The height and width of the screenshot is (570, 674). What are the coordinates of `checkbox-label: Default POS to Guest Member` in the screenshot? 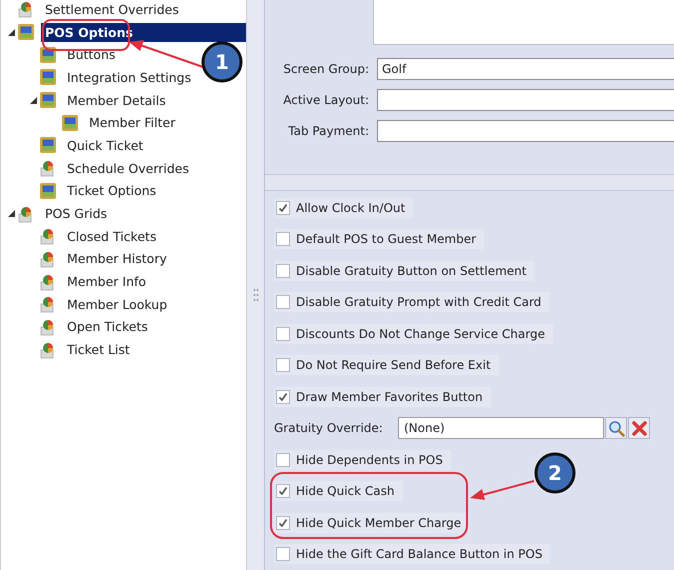 It's located at (386, 239).